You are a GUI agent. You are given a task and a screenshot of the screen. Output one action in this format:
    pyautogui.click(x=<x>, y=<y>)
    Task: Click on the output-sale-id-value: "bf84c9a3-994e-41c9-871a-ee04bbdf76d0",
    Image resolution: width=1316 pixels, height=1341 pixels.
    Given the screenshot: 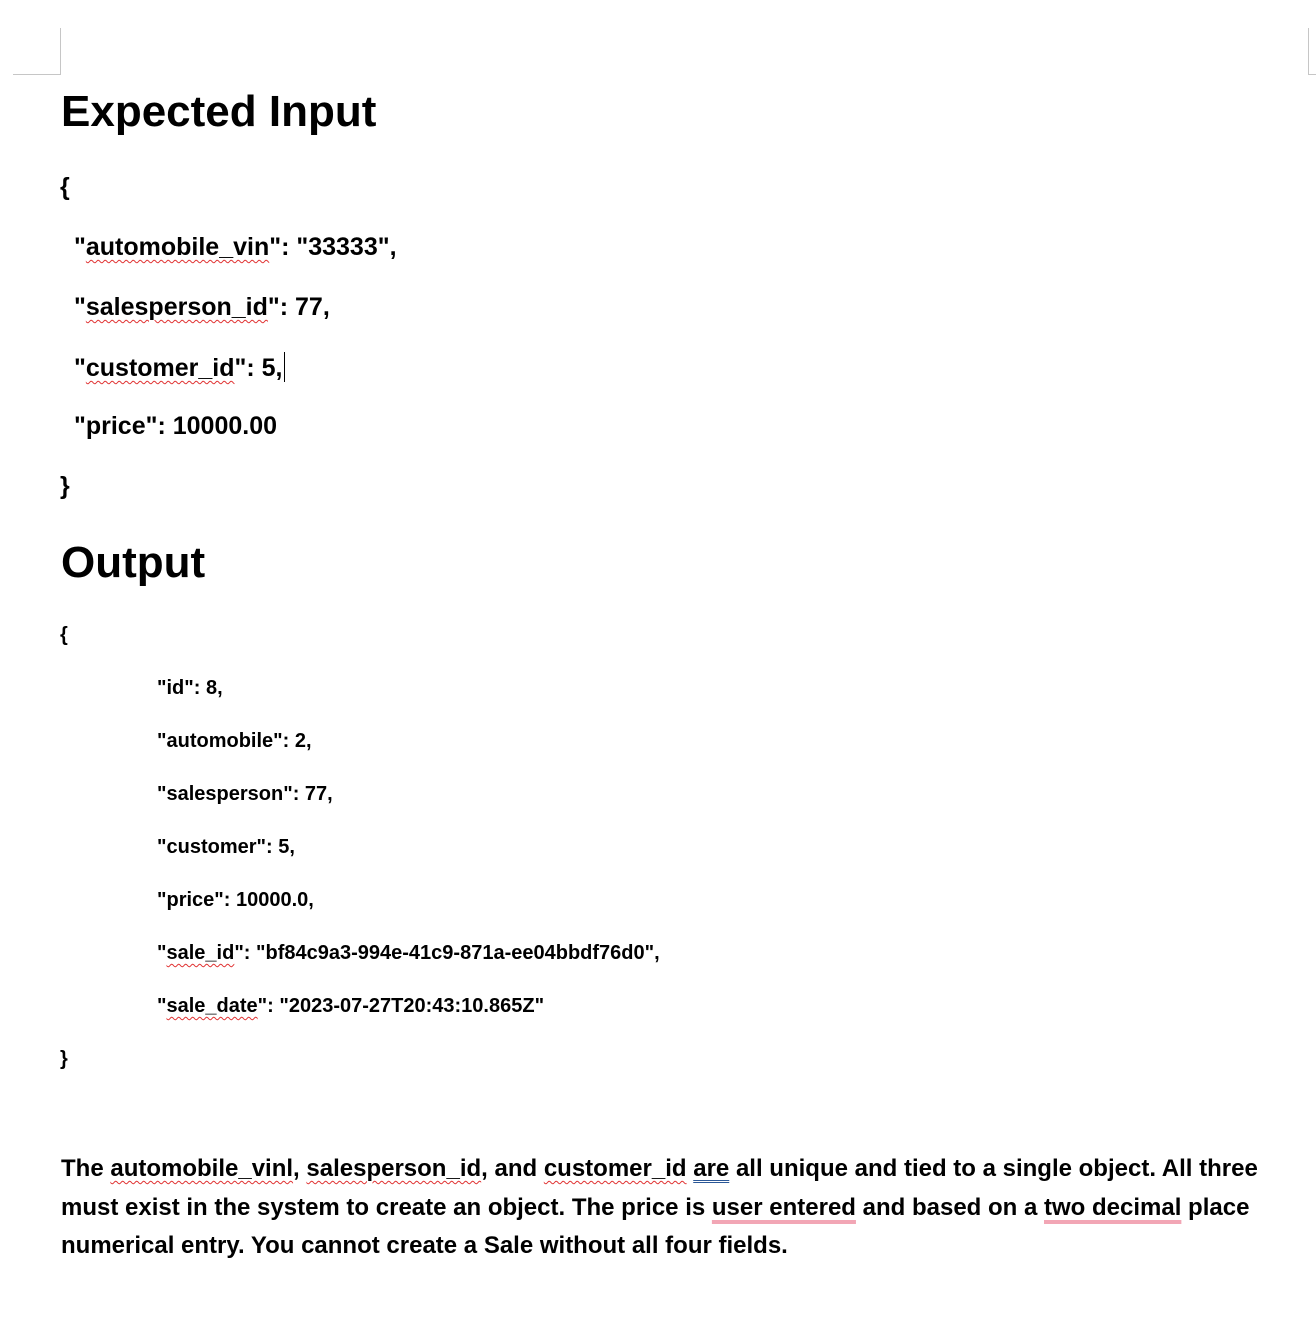 What is the action you would take?
    pyautogui.click(x=458, y=953)
    